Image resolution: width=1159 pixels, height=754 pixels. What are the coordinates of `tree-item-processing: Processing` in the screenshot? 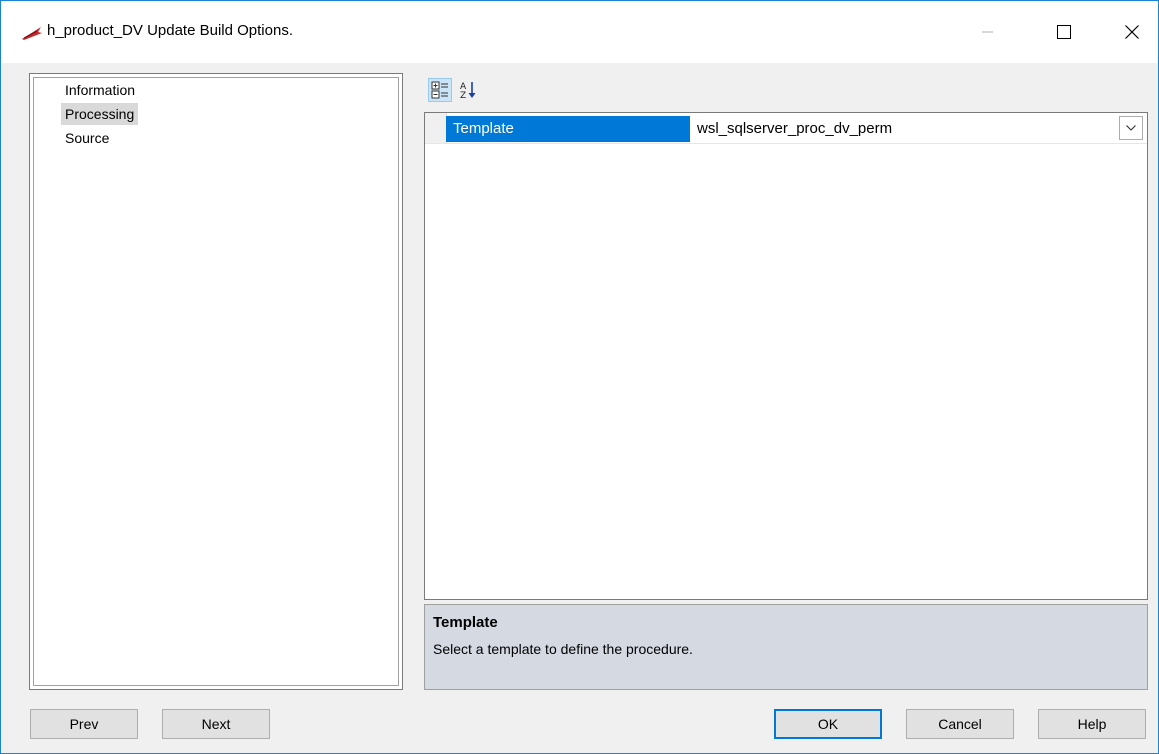 It's located at (100, 114).